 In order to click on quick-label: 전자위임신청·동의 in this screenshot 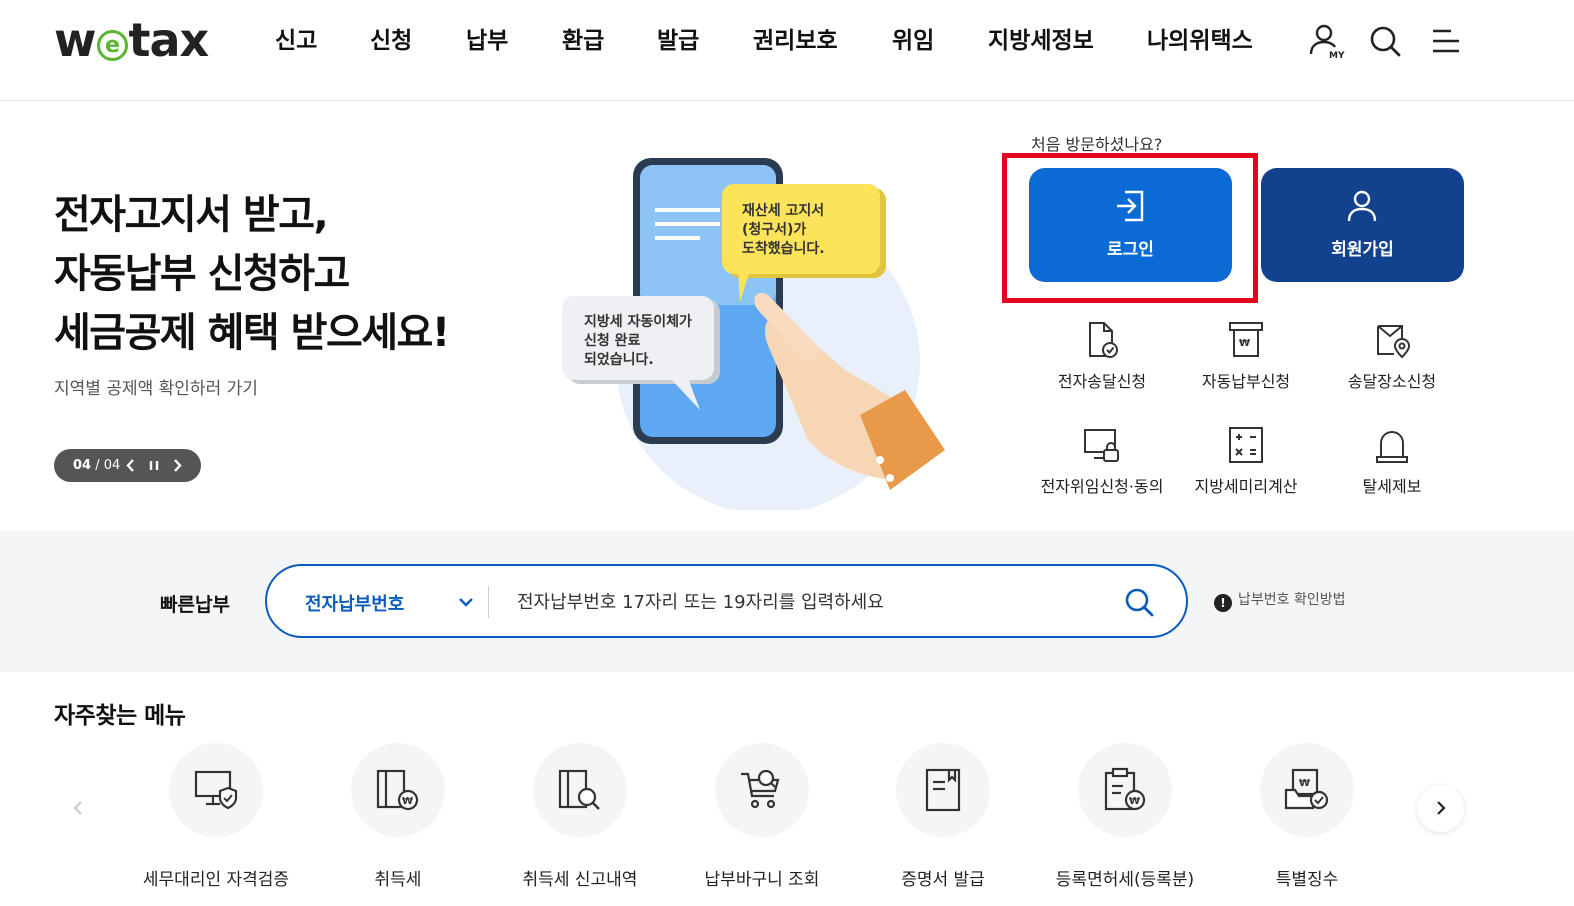, I will do `click(1102, 486)`.